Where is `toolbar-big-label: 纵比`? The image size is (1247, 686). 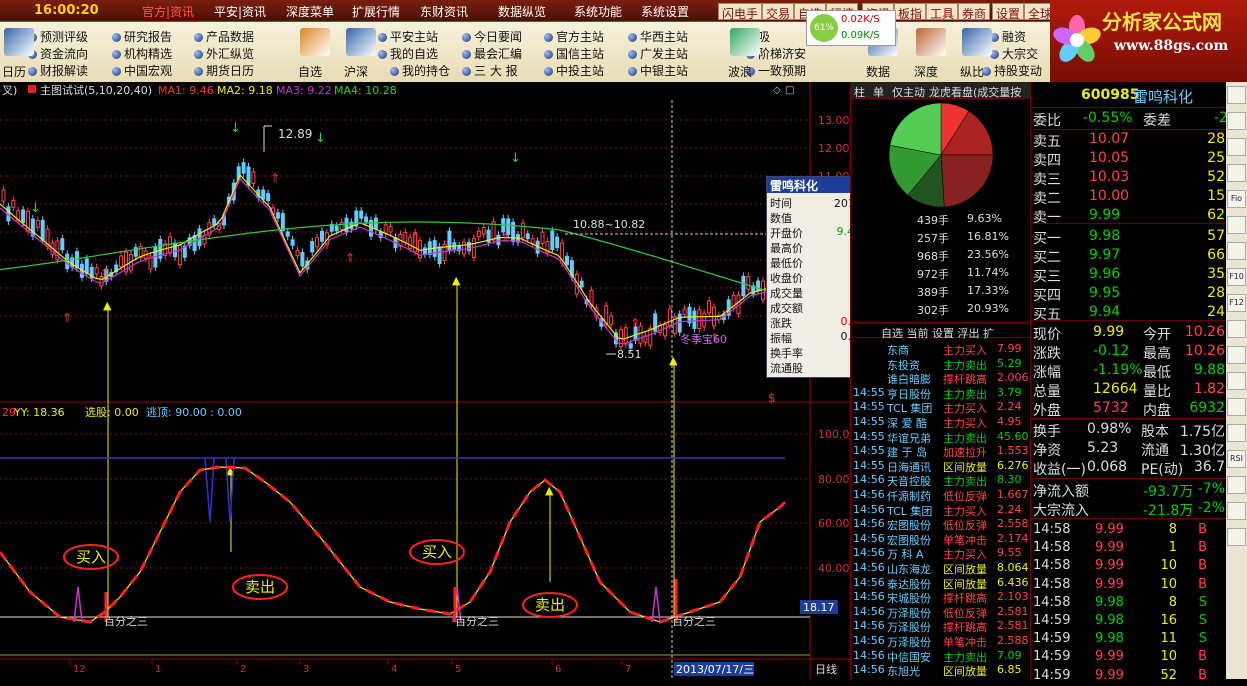 toolbar-big-label: 纵比 is located at coordinates (972, 71).